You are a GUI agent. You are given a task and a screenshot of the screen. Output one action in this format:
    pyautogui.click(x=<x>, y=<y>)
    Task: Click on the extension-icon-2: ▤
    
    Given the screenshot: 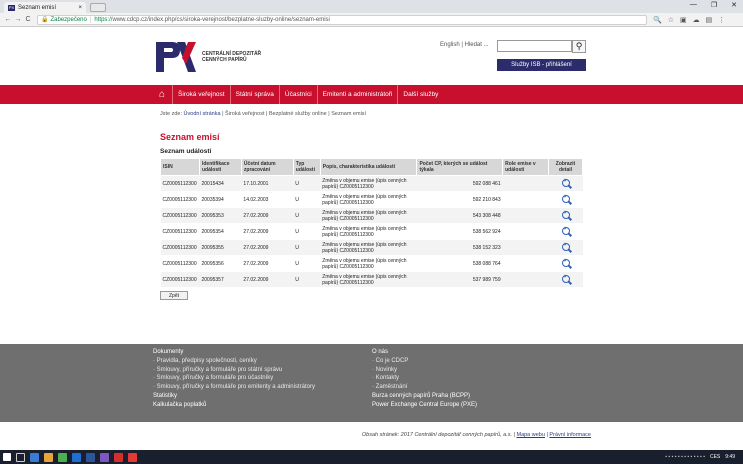 What is the action you would take?
    pyautogui.click(x=709, y=20)
    